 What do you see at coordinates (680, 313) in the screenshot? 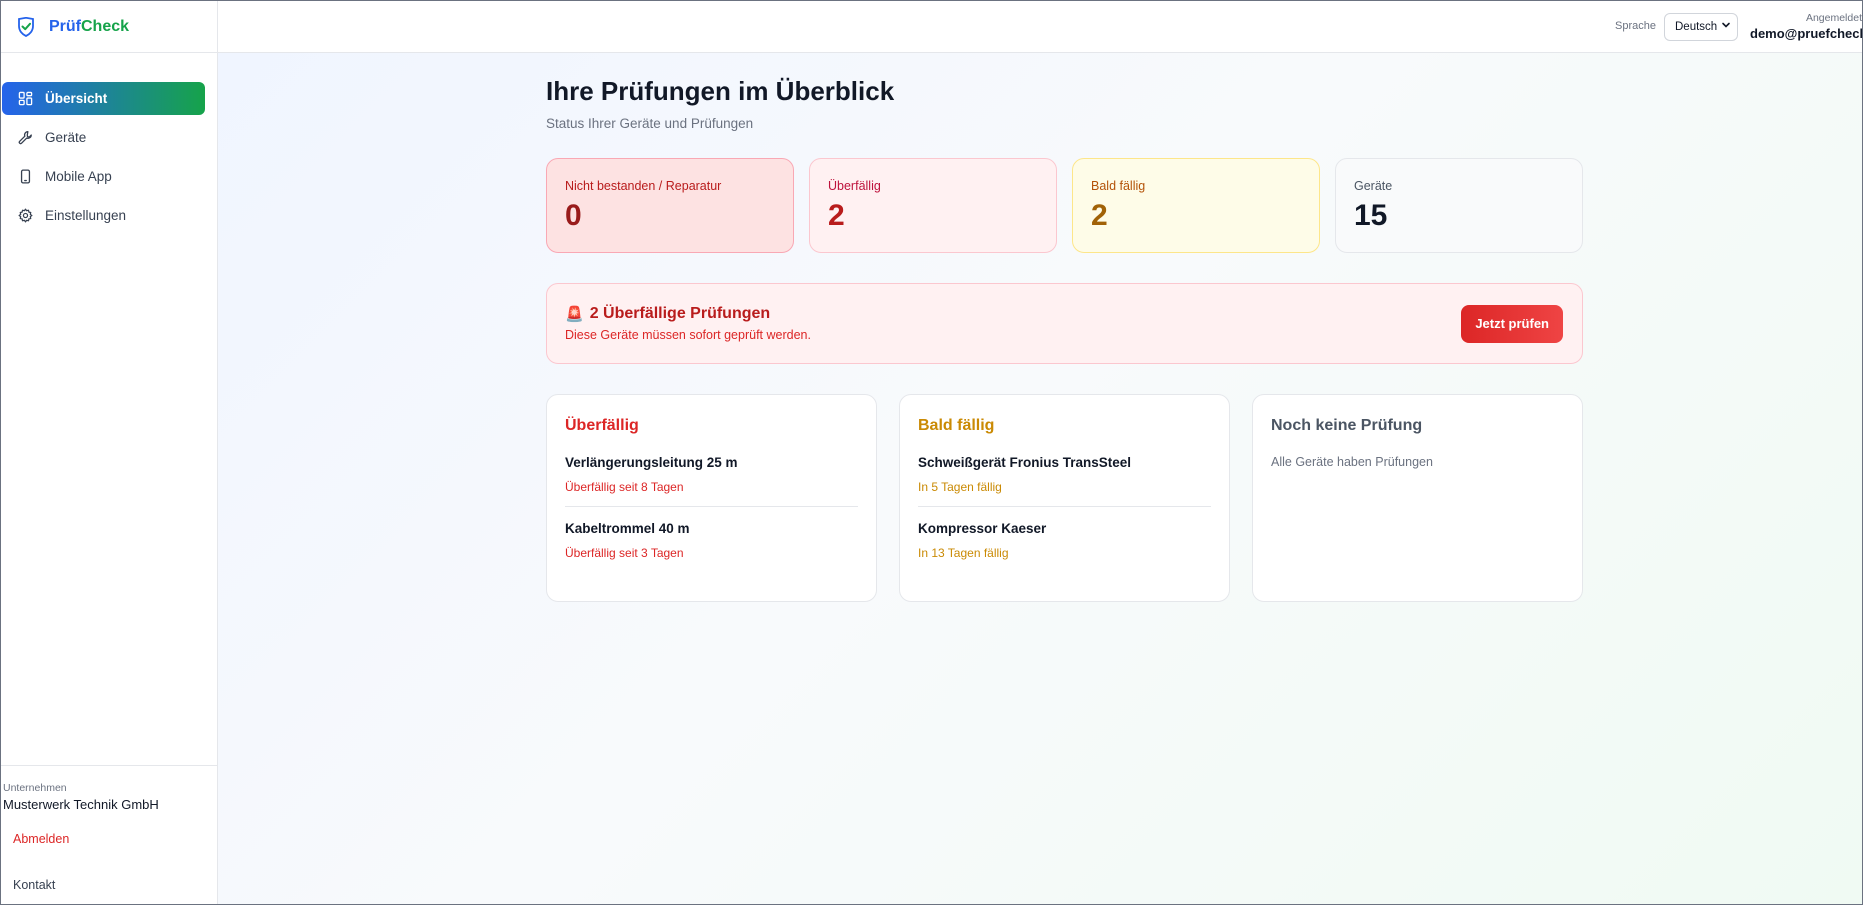
I see `alert-title-text: 2 Überfällige Prüfungen` at bounding box center [680, 313].